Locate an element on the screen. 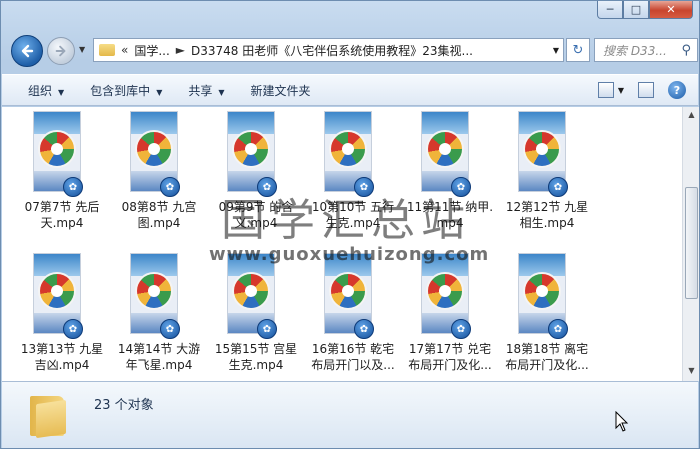  arrow-right-icon is located at coordinates (60, 51).